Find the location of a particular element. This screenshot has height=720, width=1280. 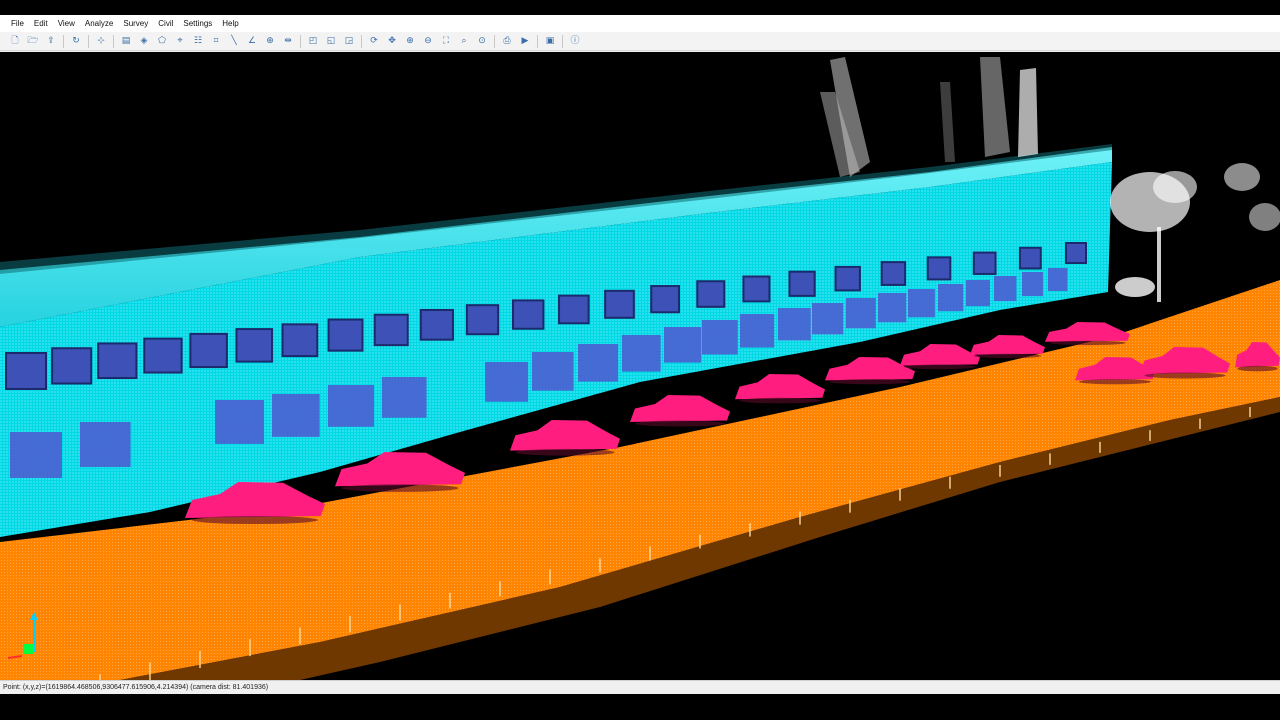

zoom-window-icon: ⌕ is located at coordinates (464, 41).